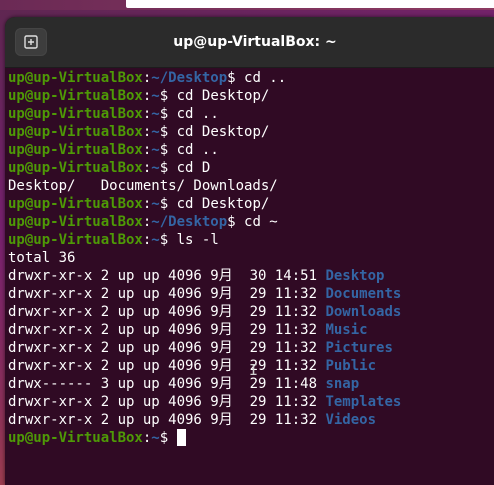 The width and height of the screenshot is (494, 485). I want to click on new-tab-icon, so click(31, 42).